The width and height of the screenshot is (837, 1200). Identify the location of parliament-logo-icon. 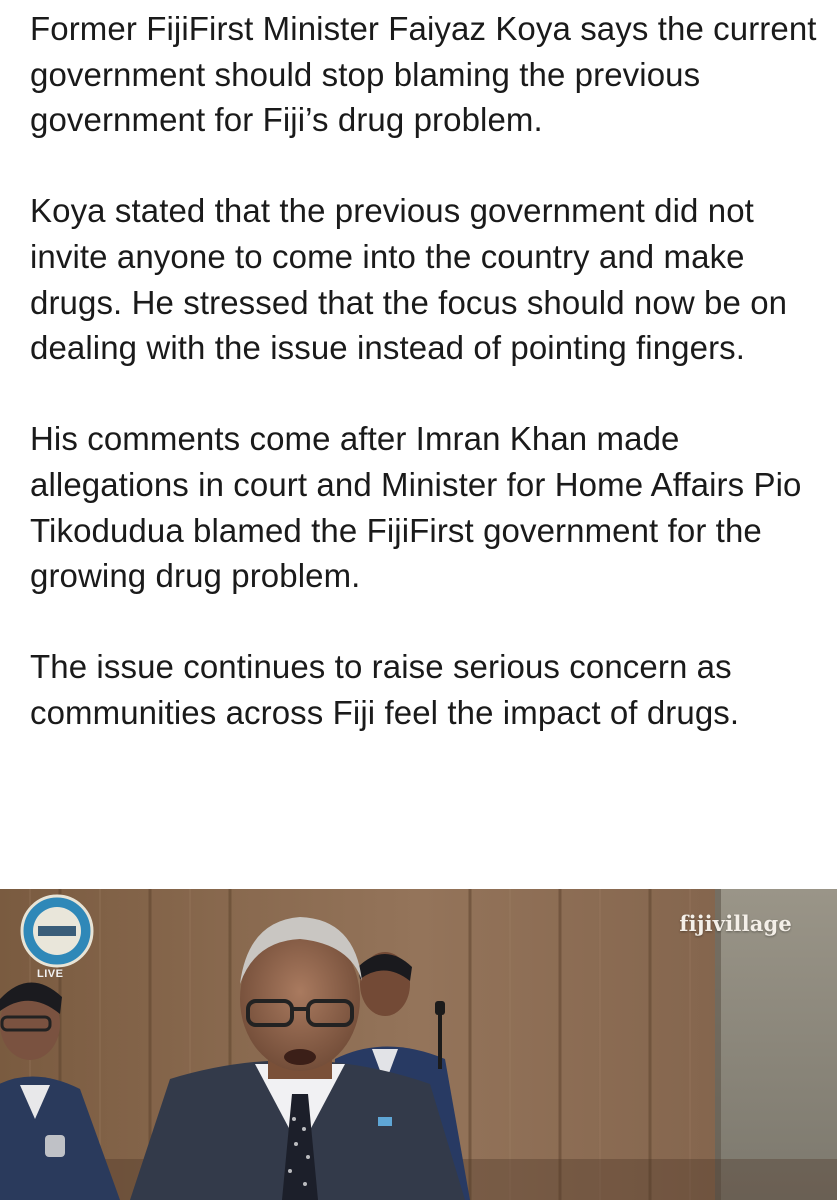
(57, 931).